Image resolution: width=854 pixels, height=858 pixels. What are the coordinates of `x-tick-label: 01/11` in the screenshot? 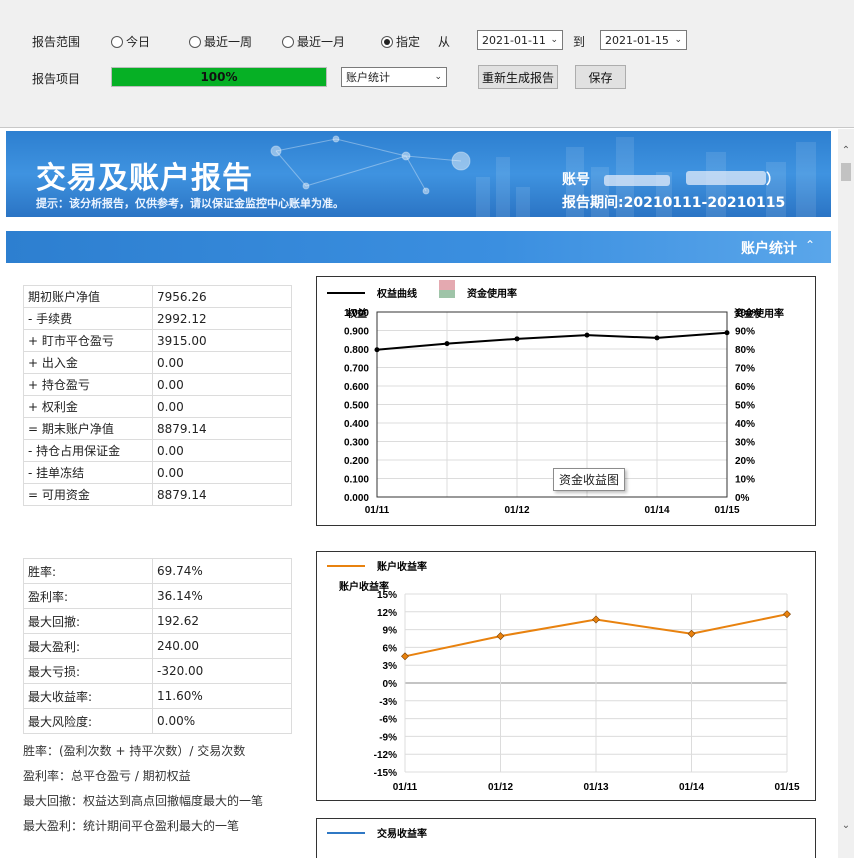 It's located at (405, 787).